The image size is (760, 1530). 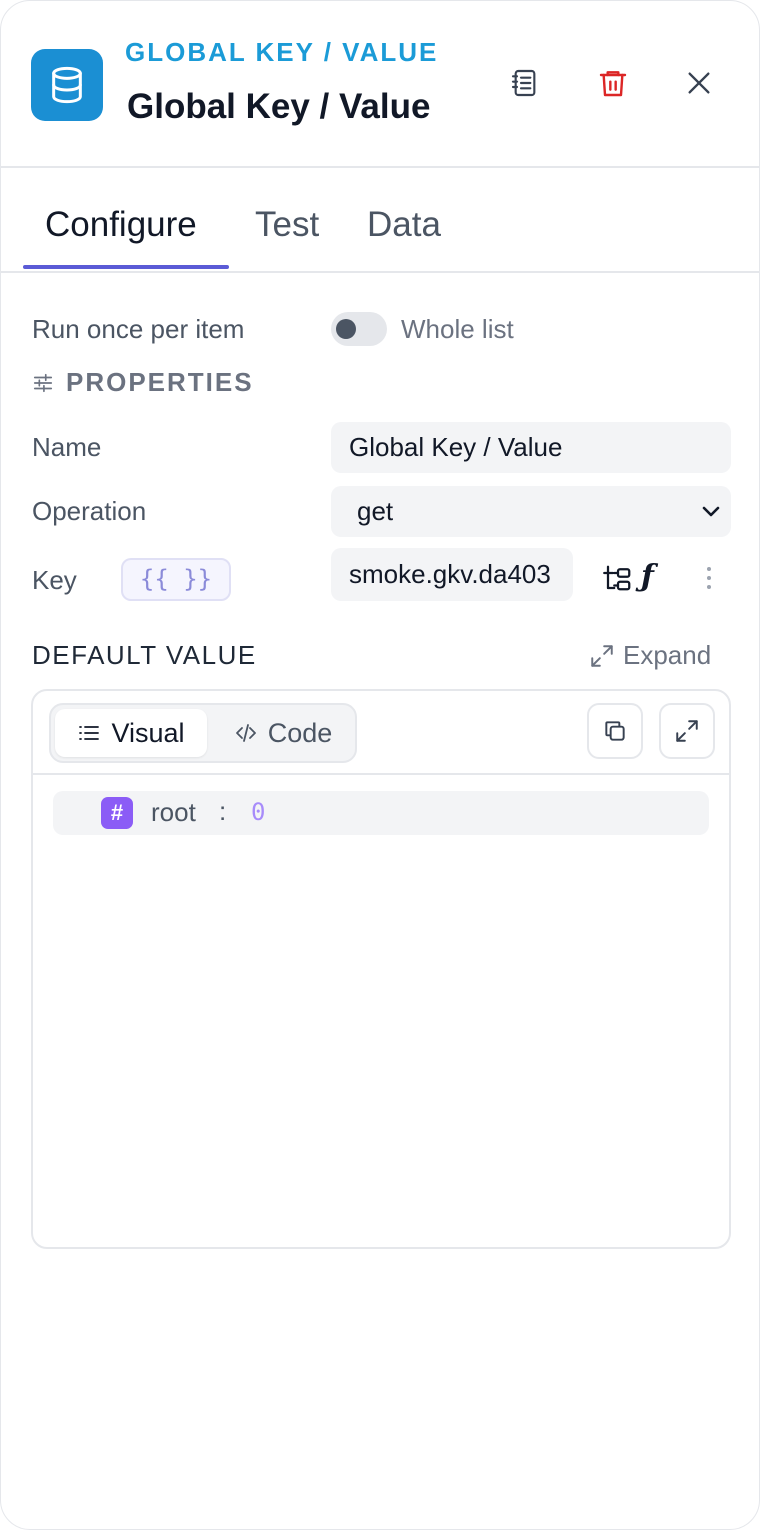 I want to click on code-mode-label: Code, so click(x=300, y=732).